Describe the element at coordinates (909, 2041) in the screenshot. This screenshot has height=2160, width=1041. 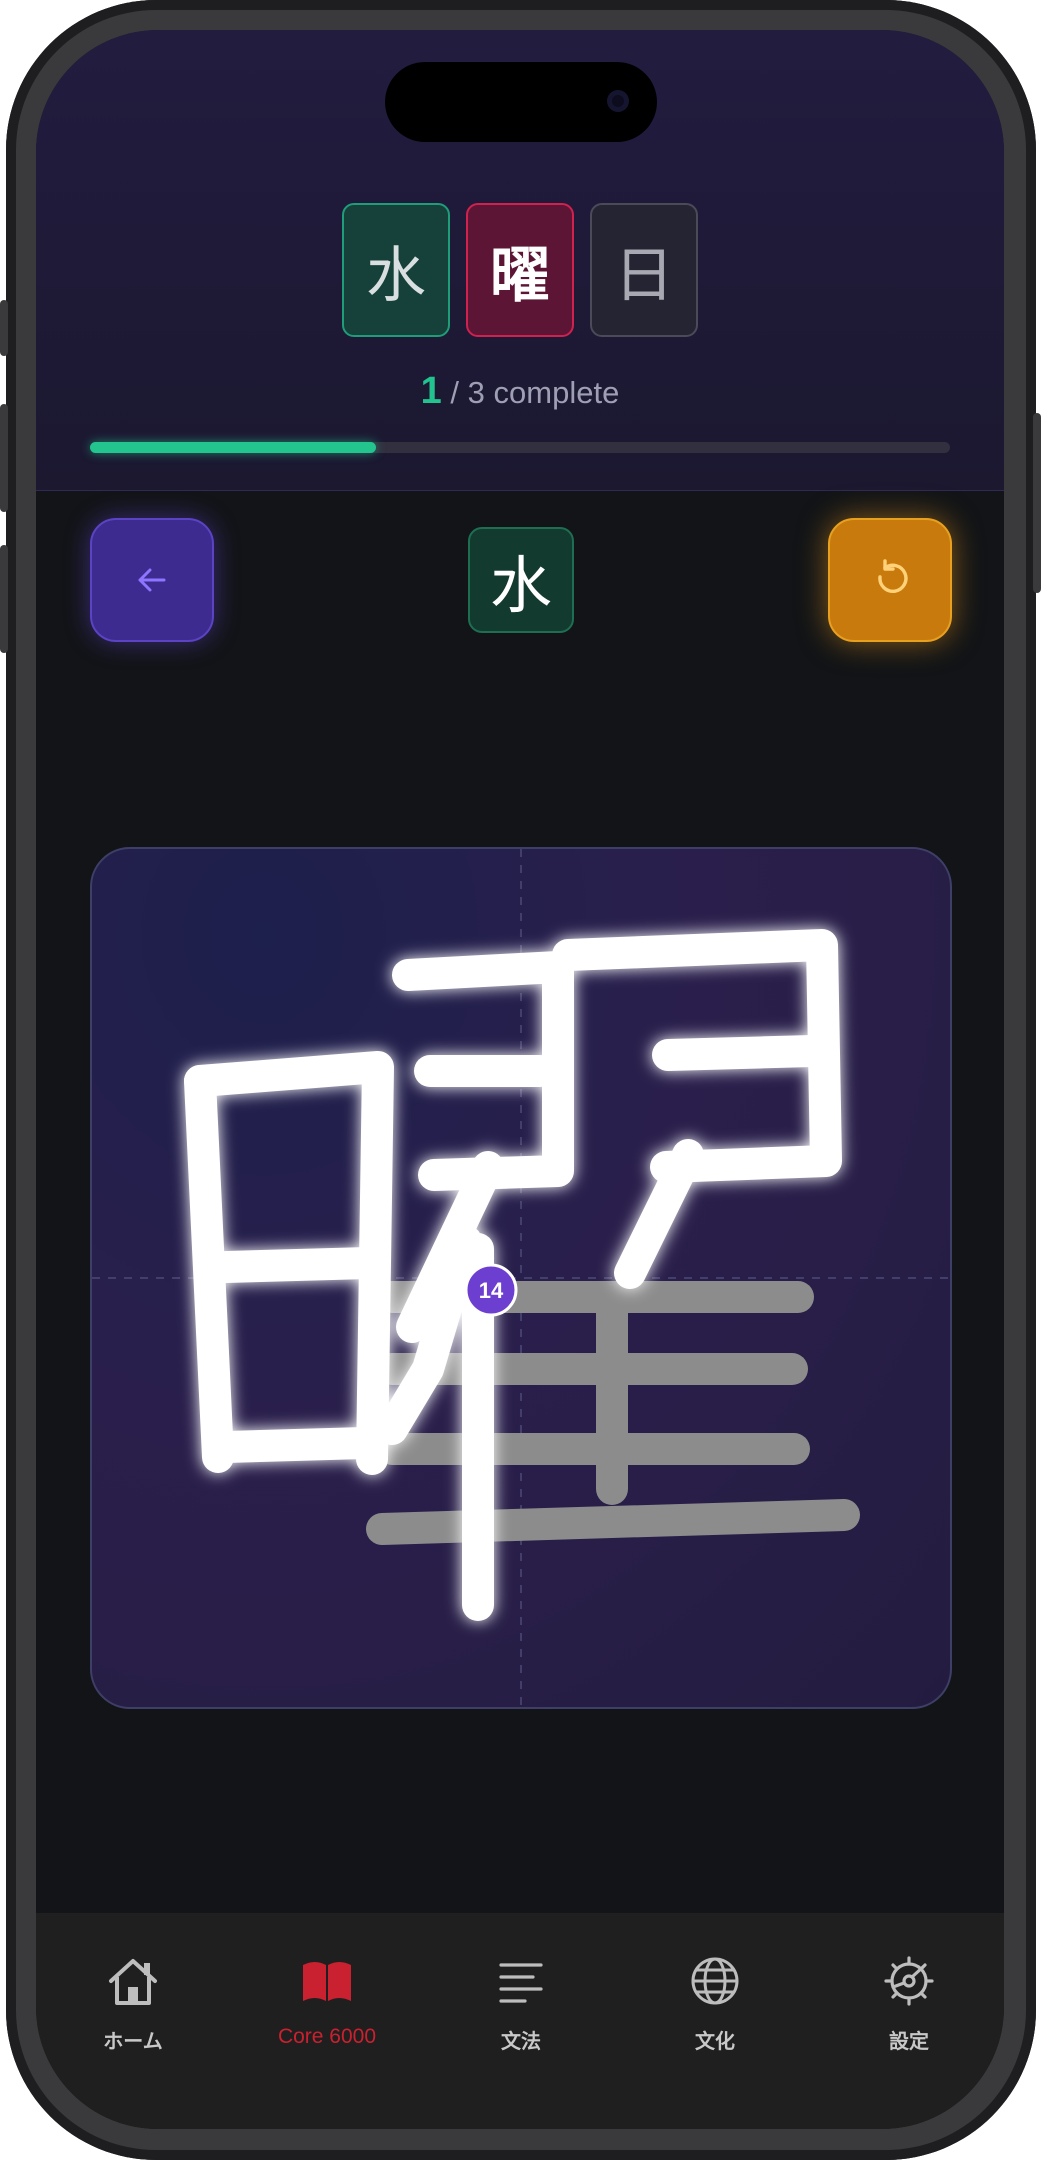
I see `tab-label-settings: 設定` at that location.